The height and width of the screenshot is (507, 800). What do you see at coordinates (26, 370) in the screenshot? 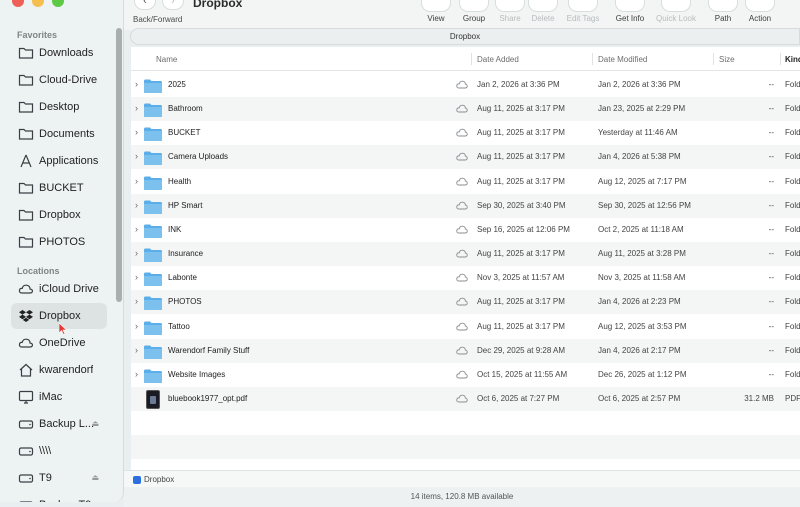
I see `home-icon` at bounding box center [26, 370].